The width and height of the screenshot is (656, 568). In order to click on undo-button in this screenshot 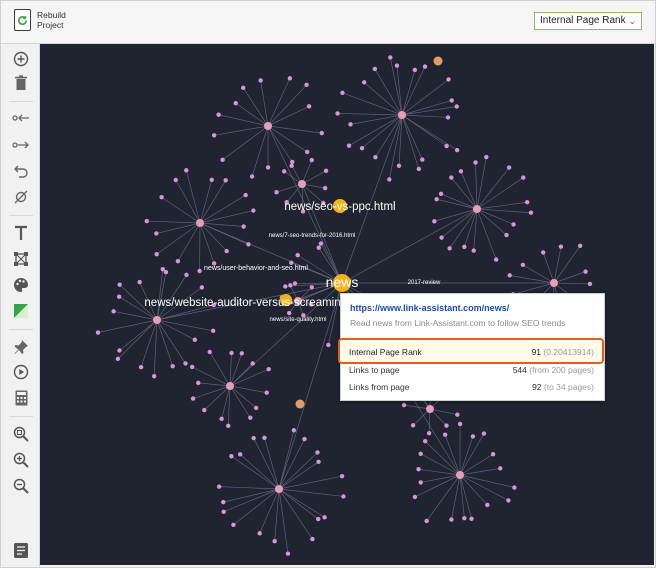, I will do `click(21, 171)`.